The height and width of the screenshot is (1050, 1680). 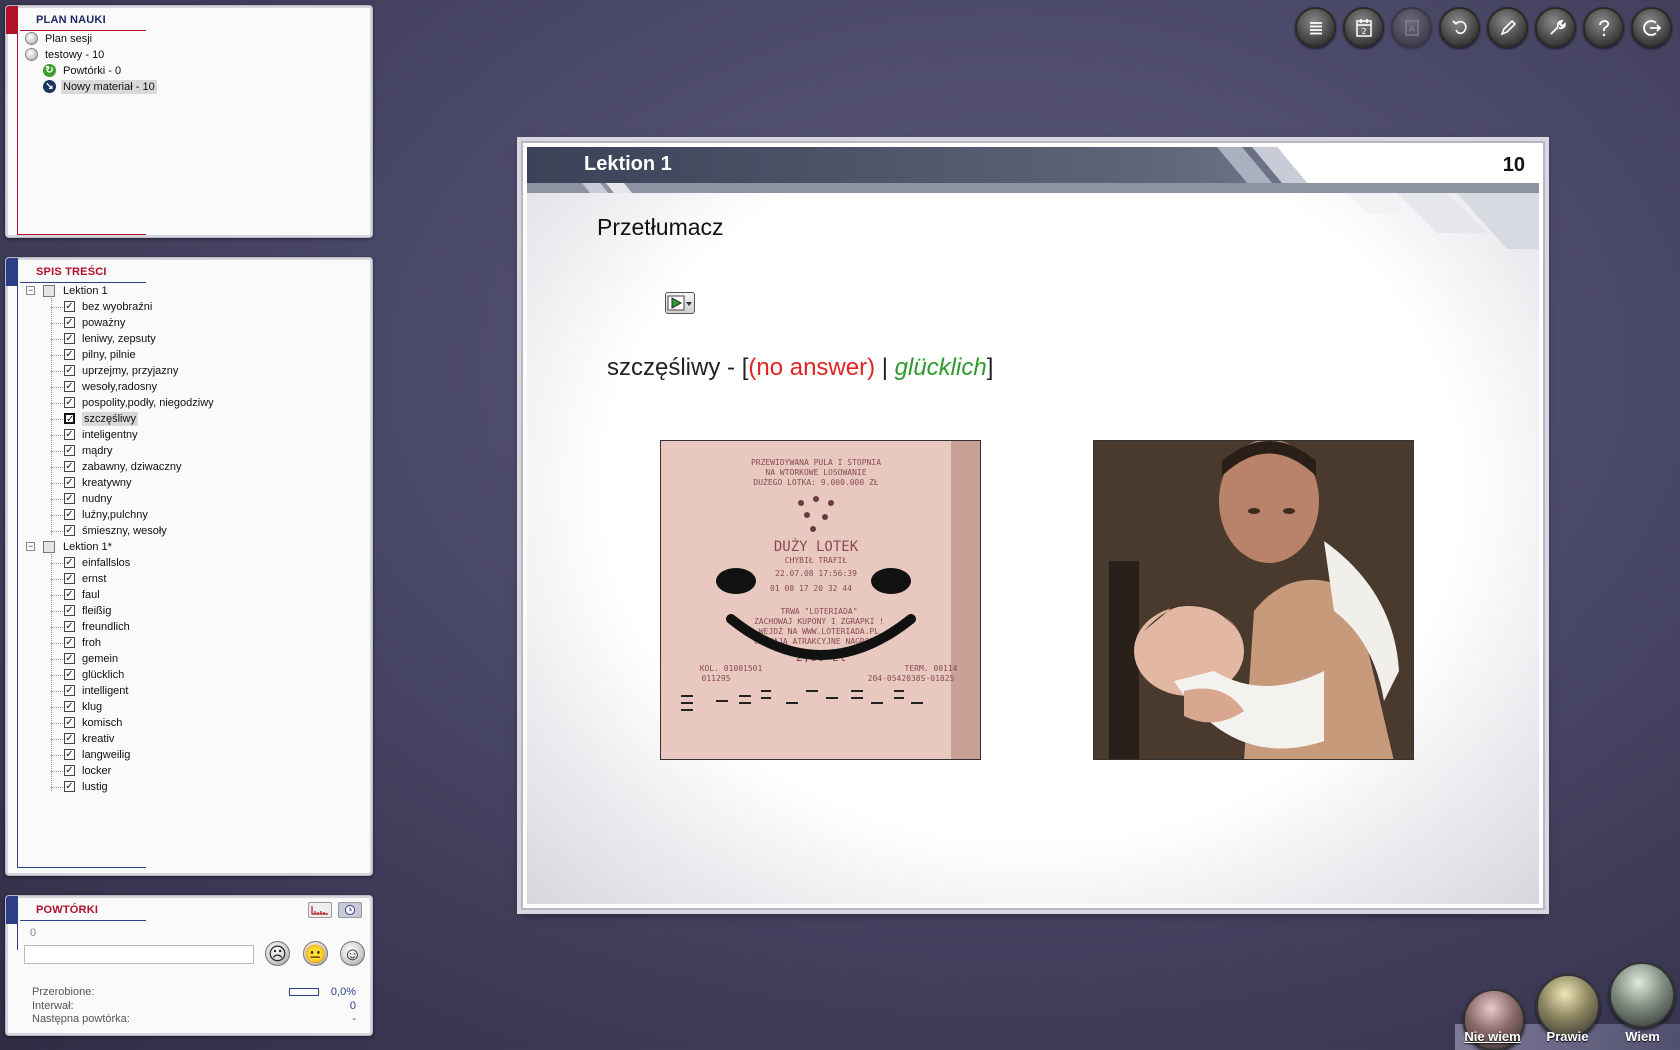 I want to click on tree-item: ✓ freundlich, so click(x=189, y=627).